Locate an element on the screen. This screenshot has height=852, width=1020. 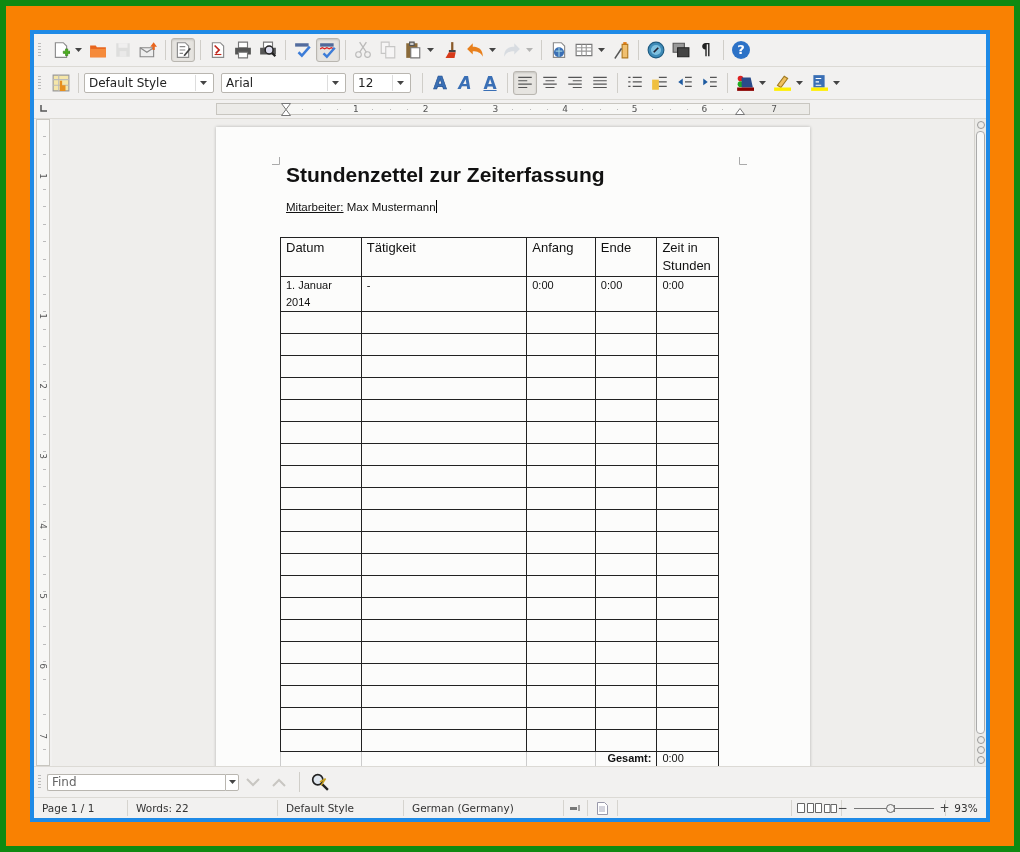
word-count: Words: 22 is located at coordinates (162, 808).